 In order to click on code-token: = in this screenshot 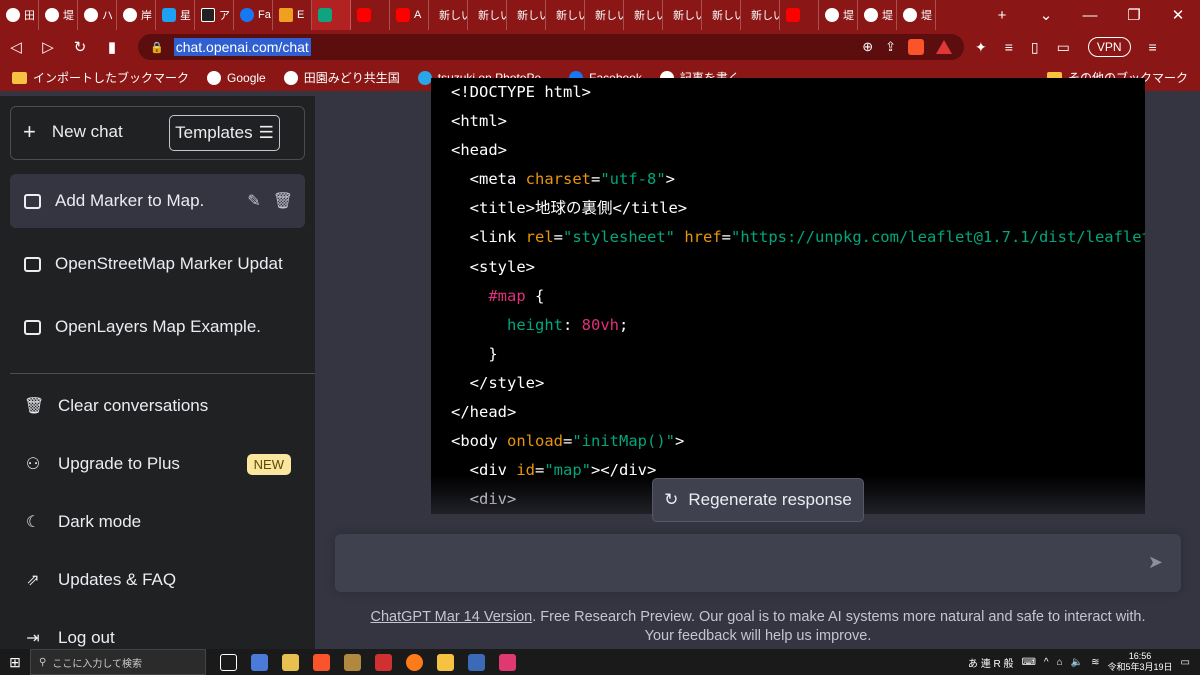, I will do `click(558, 237)`.